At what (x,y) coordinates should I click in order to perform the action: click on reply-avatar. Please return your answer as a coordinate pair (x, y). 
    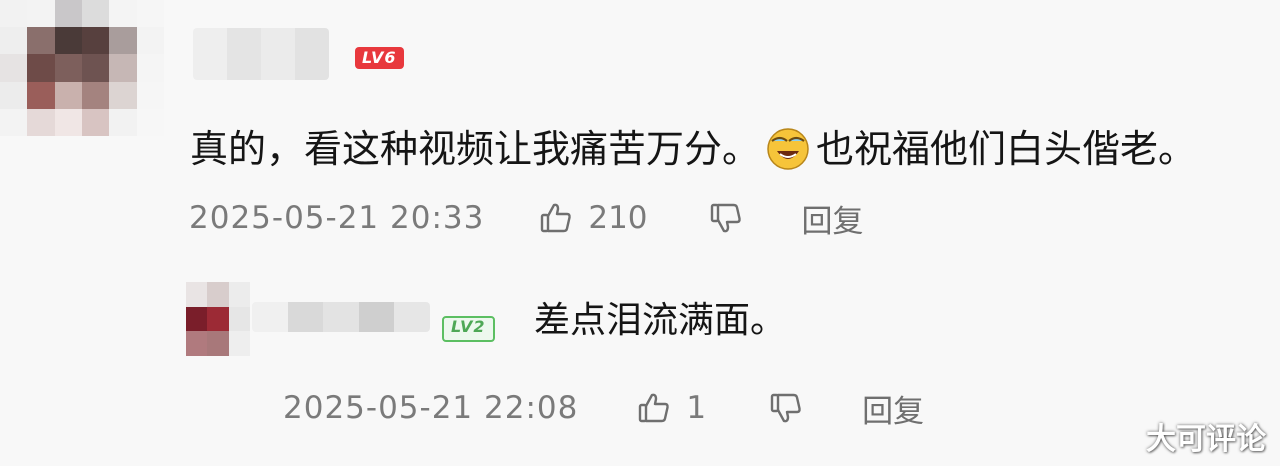
    Looking at the image, I should click on (218, 319).